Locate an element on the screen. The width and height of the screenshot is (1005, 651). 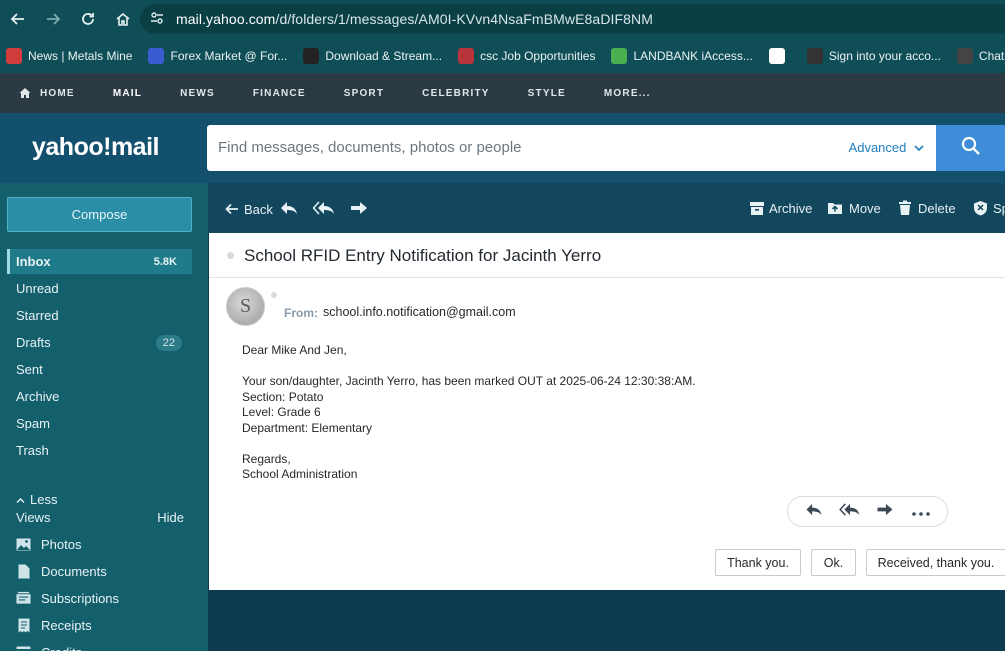
ynav-label: FINANCE is located at coordinates (279, 93).